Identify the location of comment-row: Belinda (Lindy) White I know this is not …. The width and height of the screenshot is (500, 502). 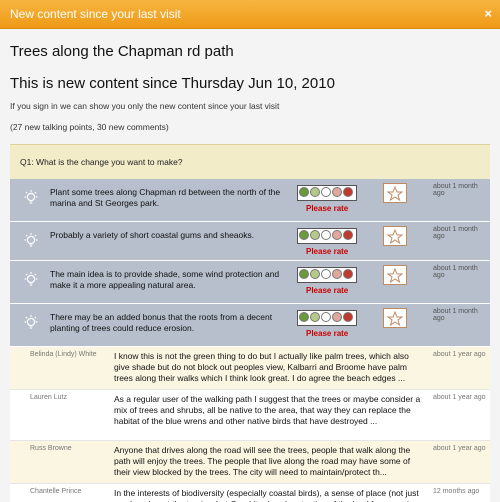
(250, 368).